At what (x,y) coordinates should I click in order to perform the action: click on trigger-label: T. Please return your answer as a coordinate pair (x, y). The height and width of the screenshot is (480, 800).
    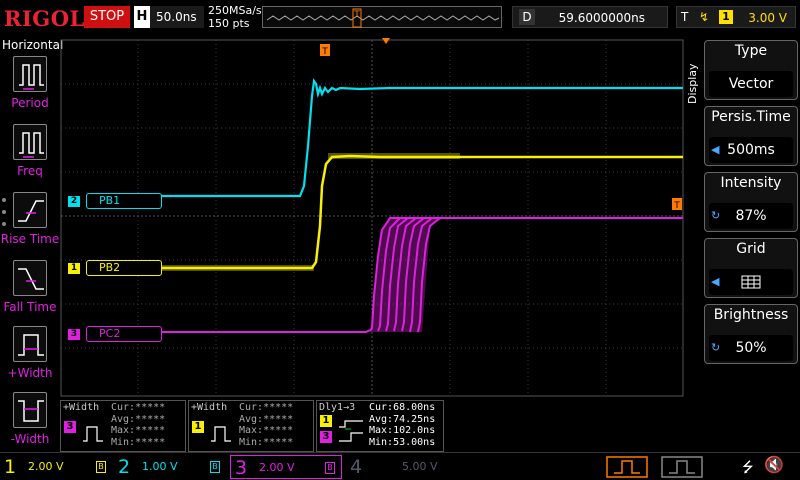
    Looking at the image, I should click on (685, 17).